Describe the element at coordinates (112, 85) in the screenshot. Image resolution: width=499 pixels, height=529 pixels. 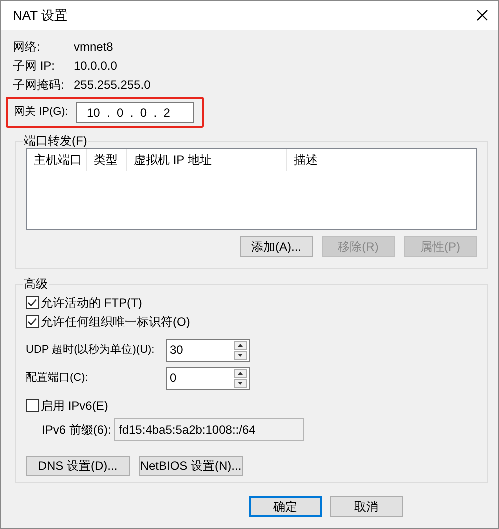
I see `field-value: 255.255.255.0` at that location.